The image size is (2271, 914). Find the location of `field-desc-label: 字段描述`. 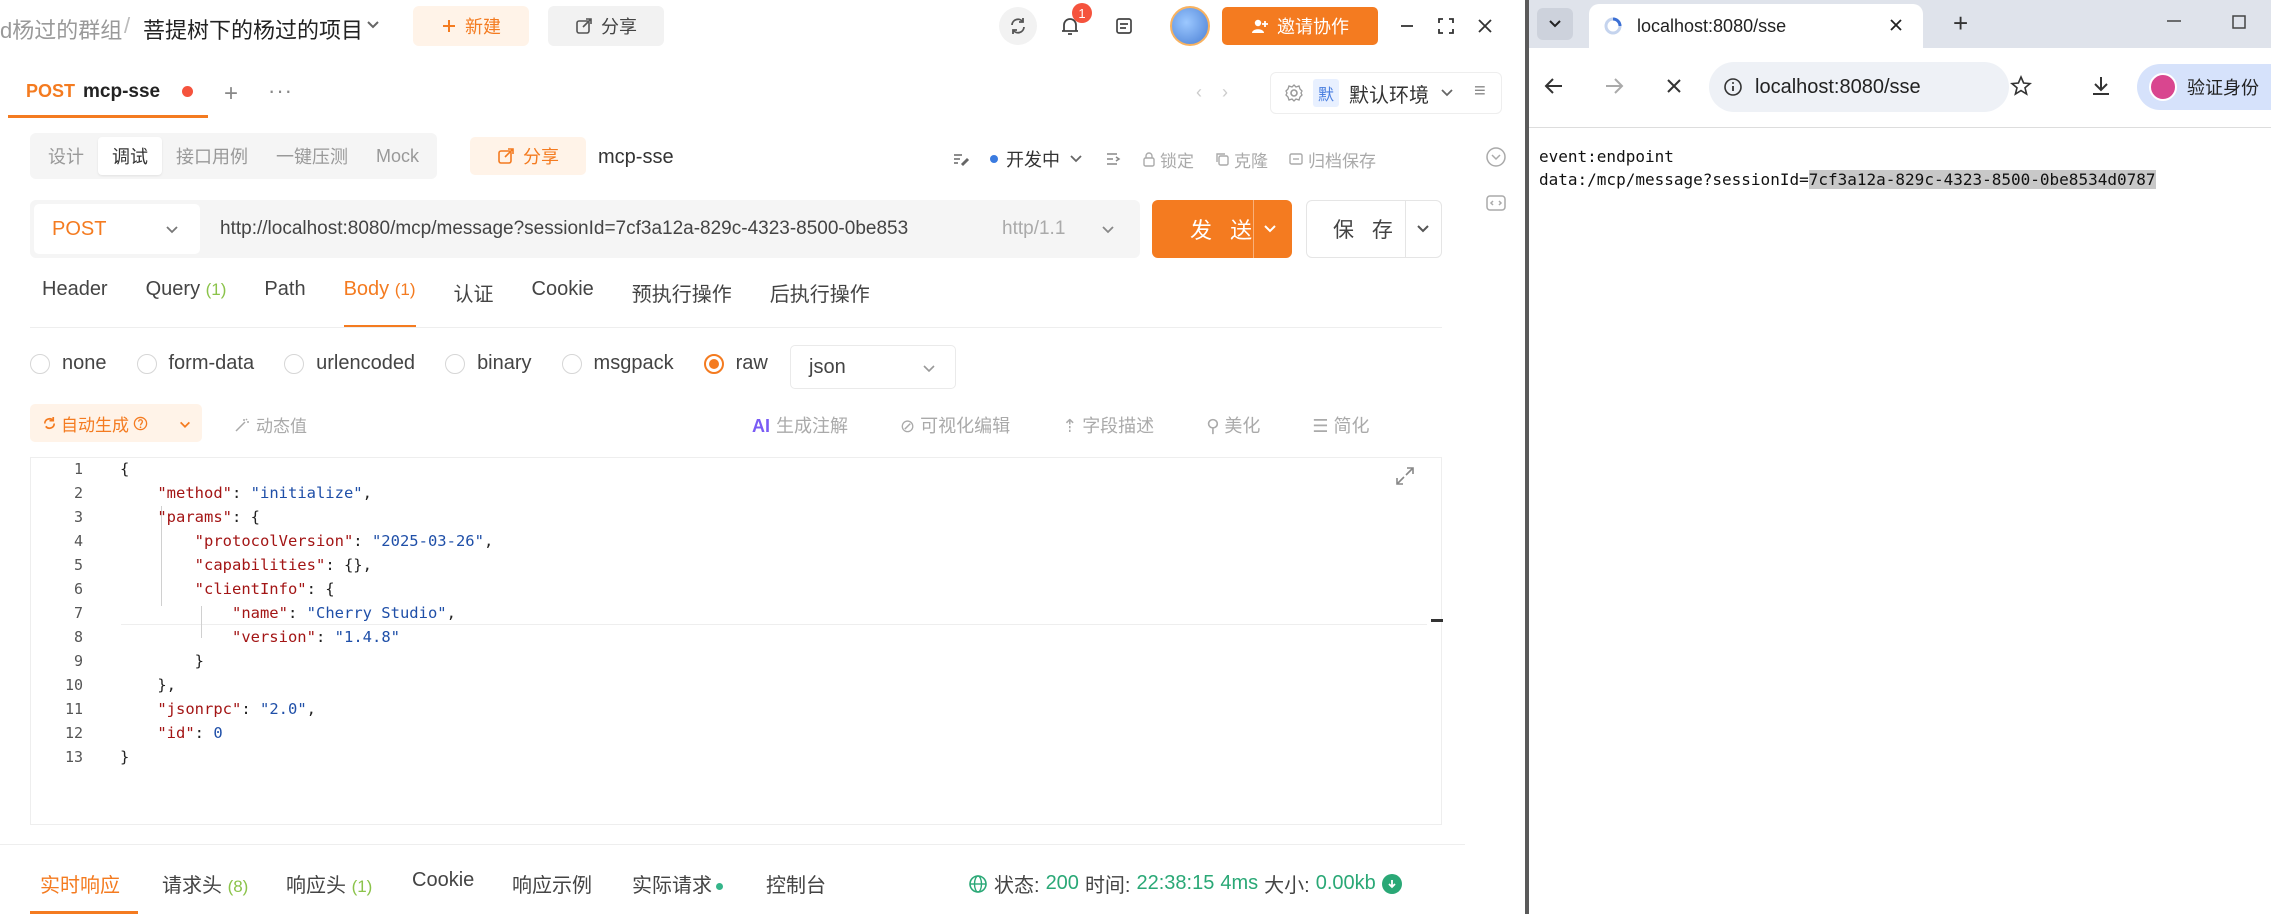

field-desc-label: 字段描述 is located at coordinates (1118, 426).